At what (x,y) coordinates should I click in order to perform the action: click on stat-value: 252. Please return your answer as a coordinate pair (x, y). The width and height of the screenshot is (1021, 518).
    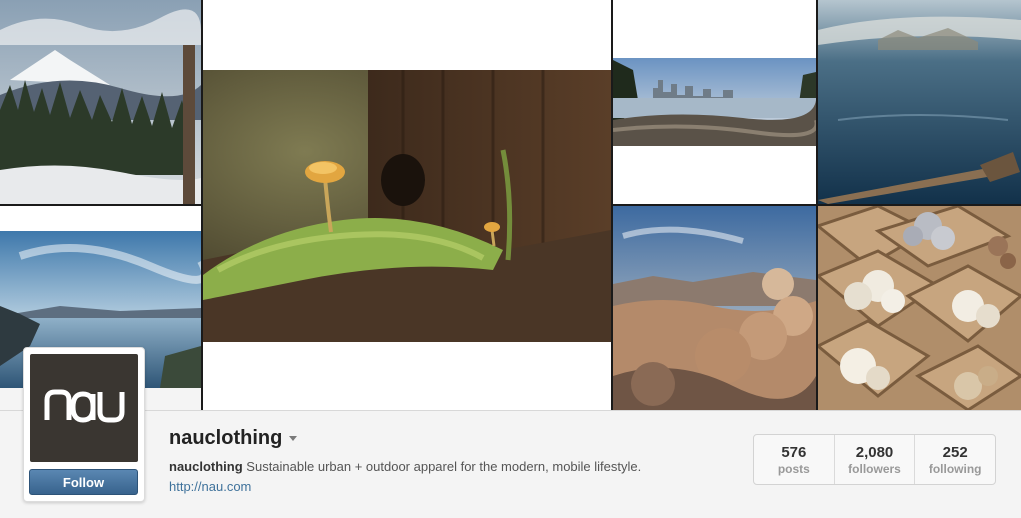
    Looking at the image, I should click on (955, 452).